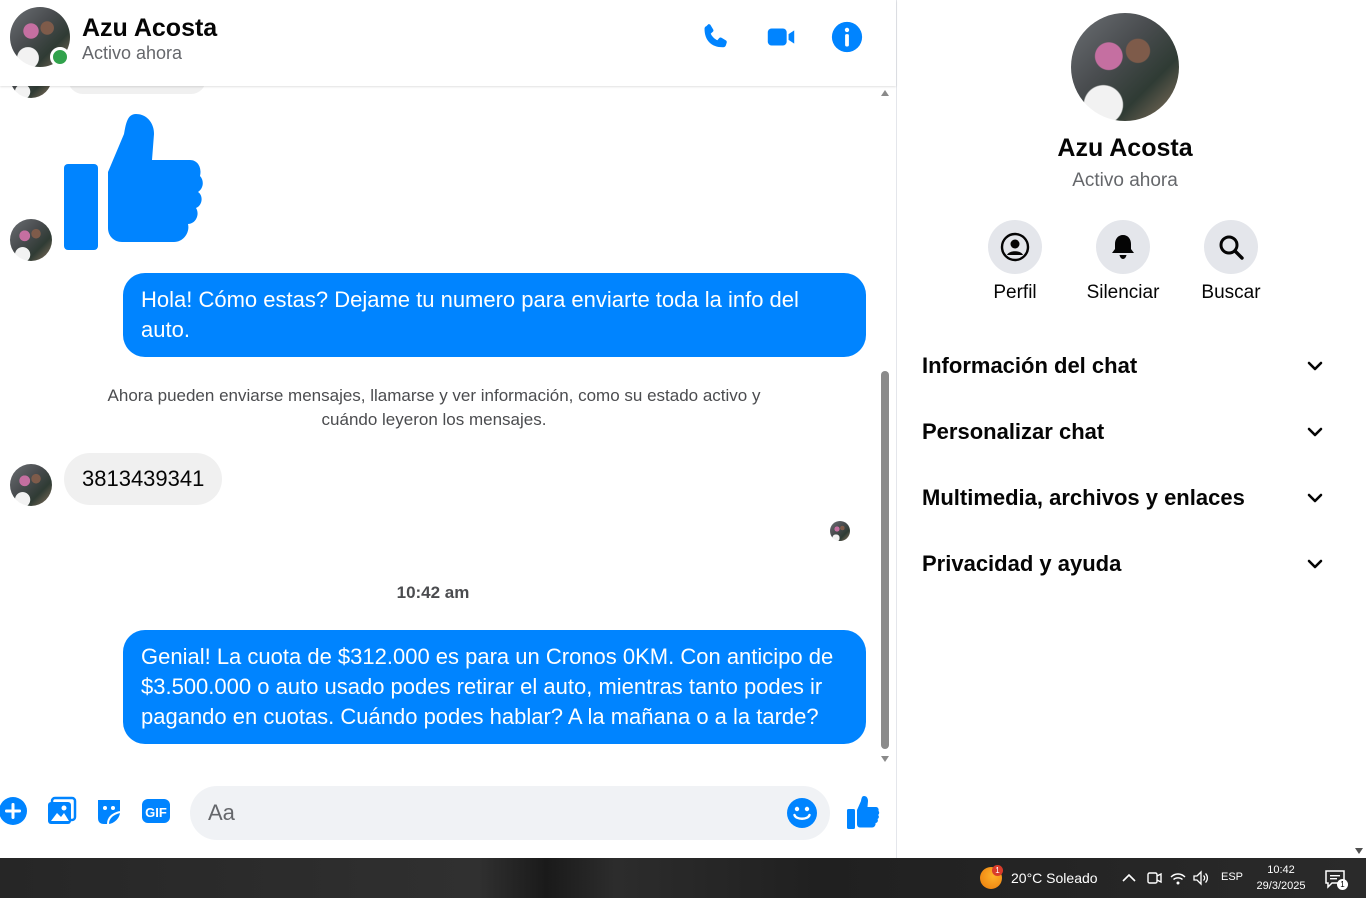 This screenshot has width=1366, height=898. Describe the element at coordinates (1231, 292) in the screenshot. I see `search-label: Buscar` at that location.